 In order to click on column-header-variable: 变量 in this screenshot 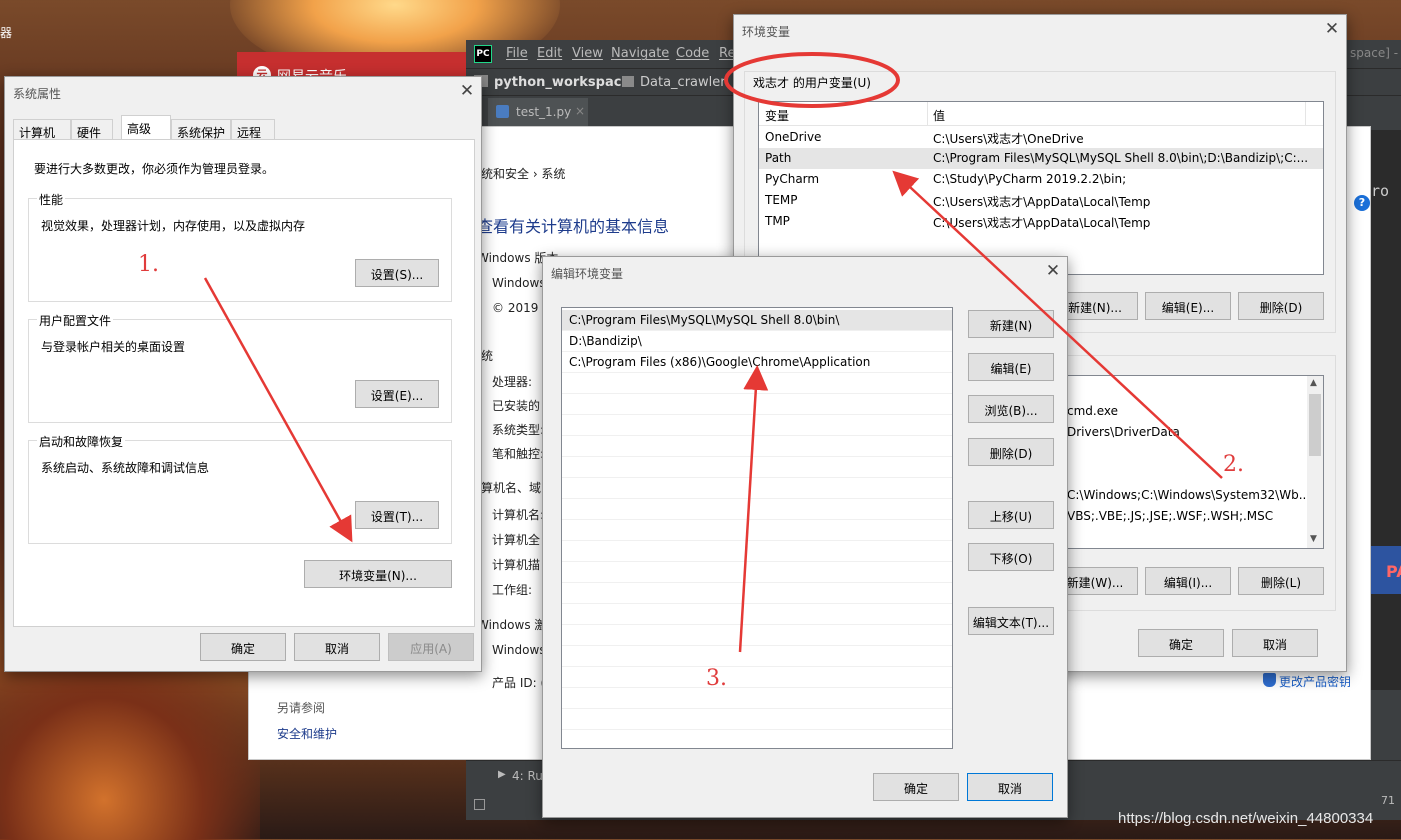, I will do `click(777, 115)`.